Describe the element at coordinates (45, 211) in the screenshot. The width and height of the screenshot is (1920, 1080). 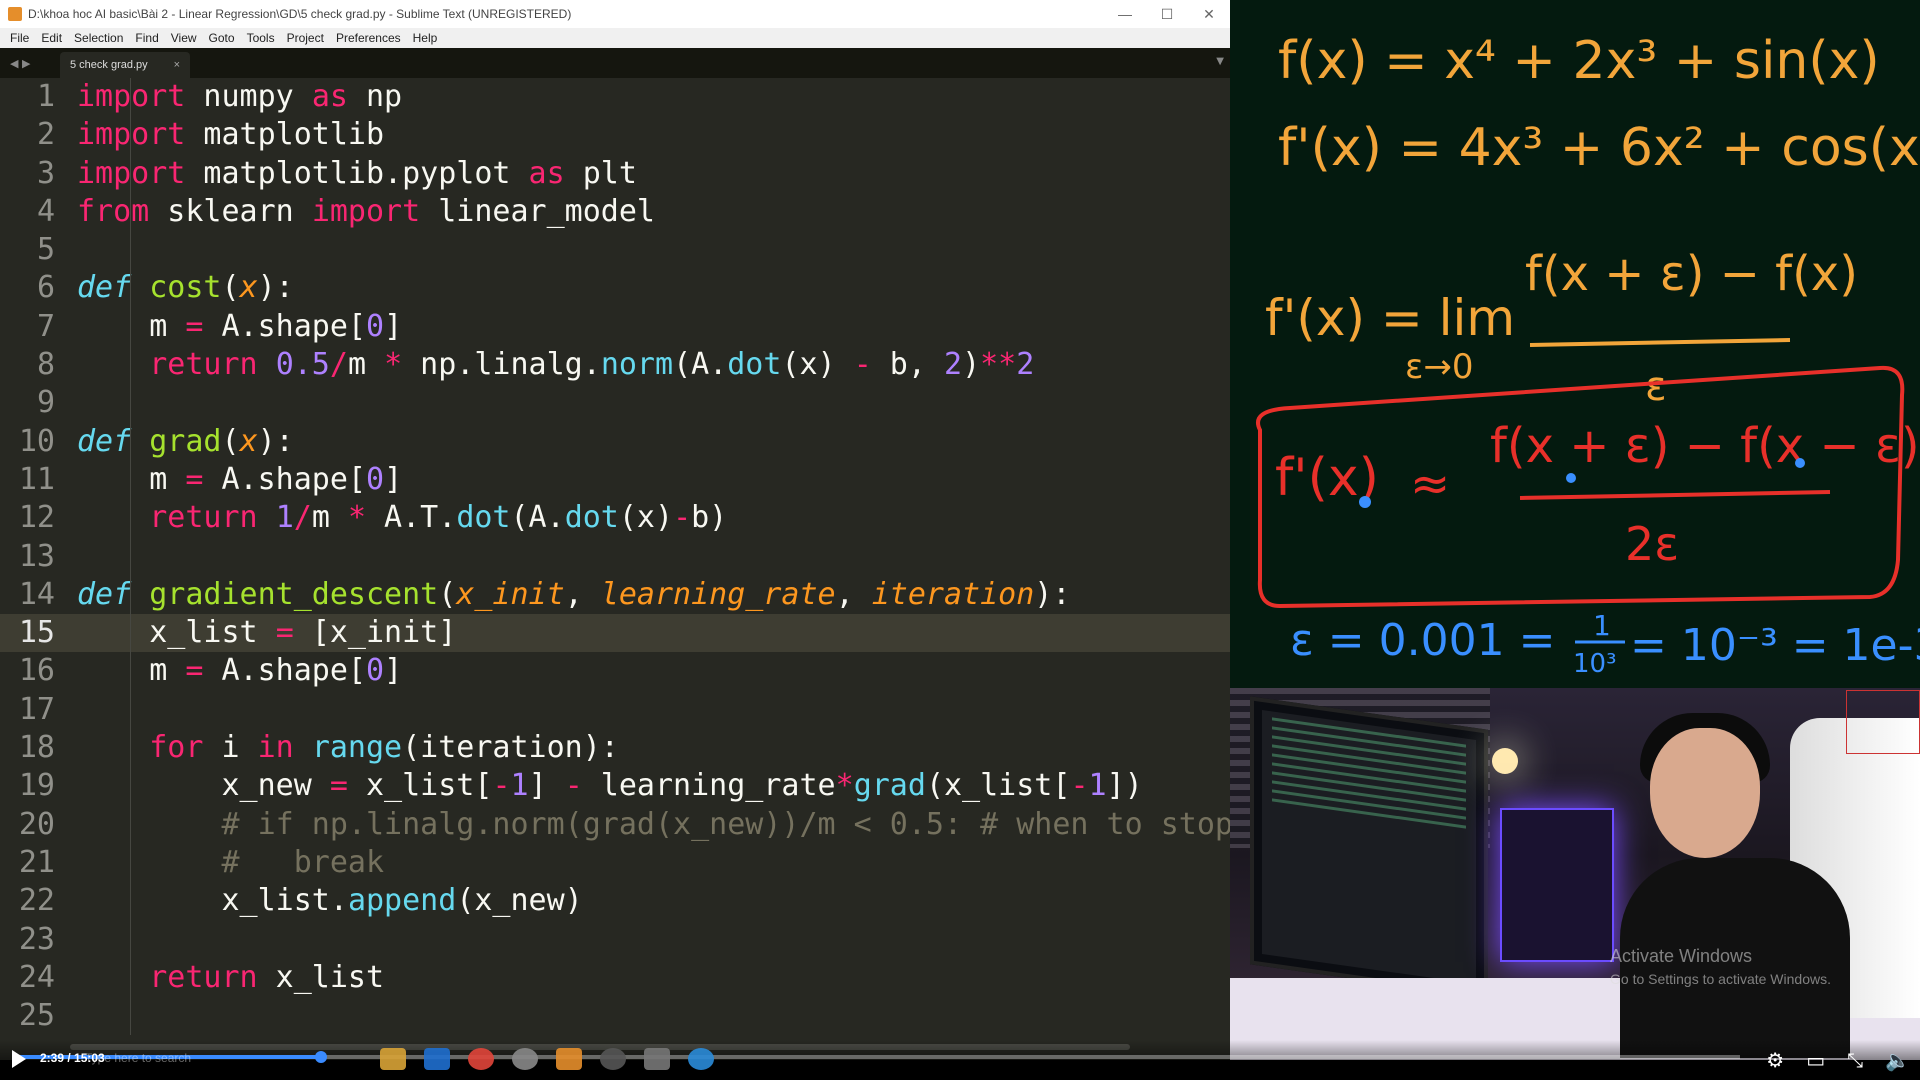
I see `line-number: 4` at that location.